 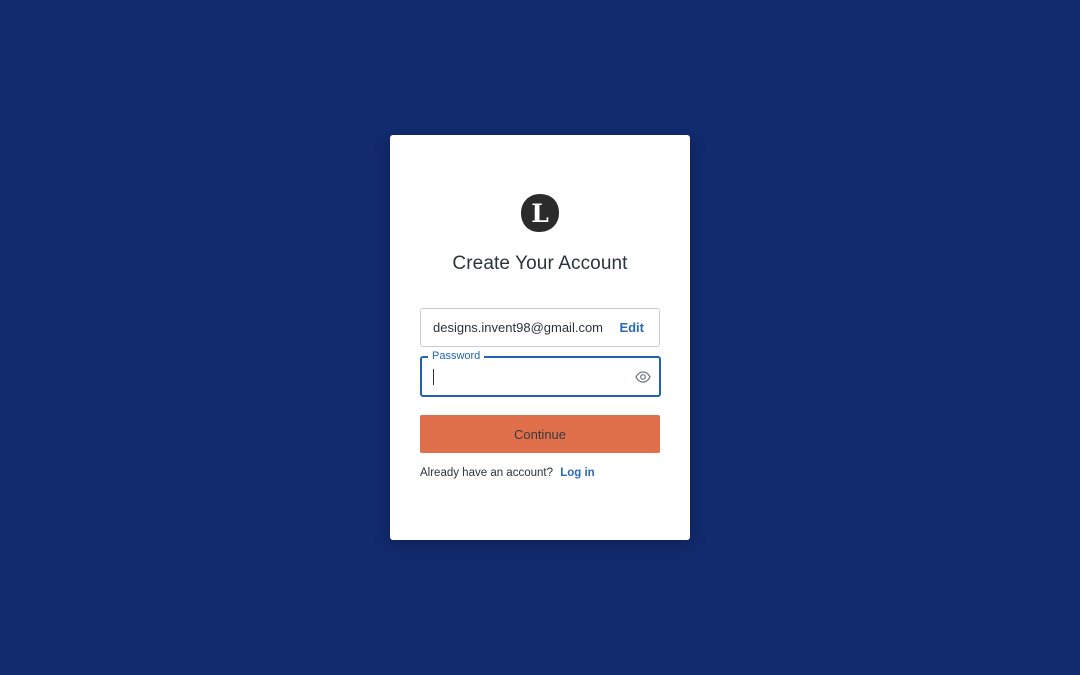 What do you see at coordinates (433, 377) in the screenshot?
I see `text-caret` at bounding box center [433, 377].